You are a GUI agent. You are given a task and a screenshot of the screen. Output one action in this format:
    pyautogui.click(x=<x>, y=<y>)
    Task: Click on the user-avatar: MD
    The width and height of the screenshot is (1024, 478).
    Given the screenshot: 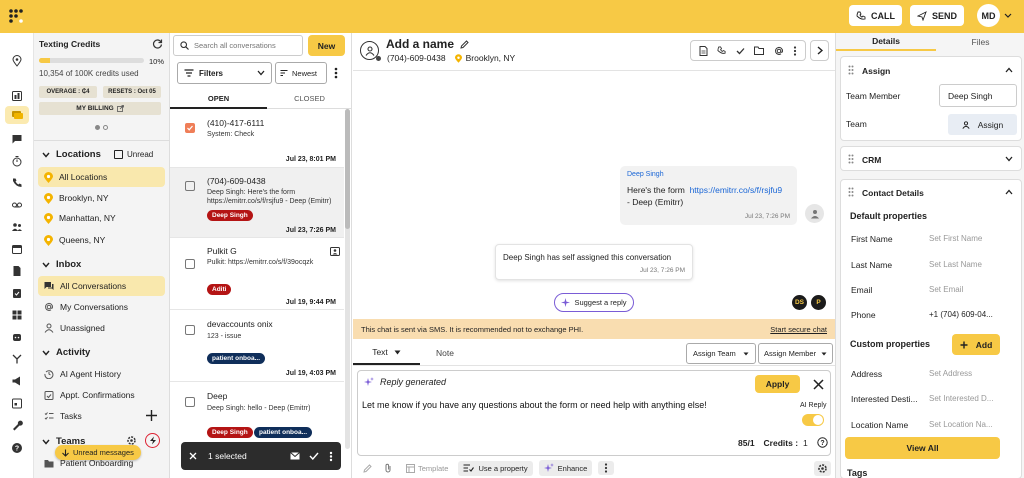 What is the action you would take?
    pyautogui.click(x=988, y=15)
    